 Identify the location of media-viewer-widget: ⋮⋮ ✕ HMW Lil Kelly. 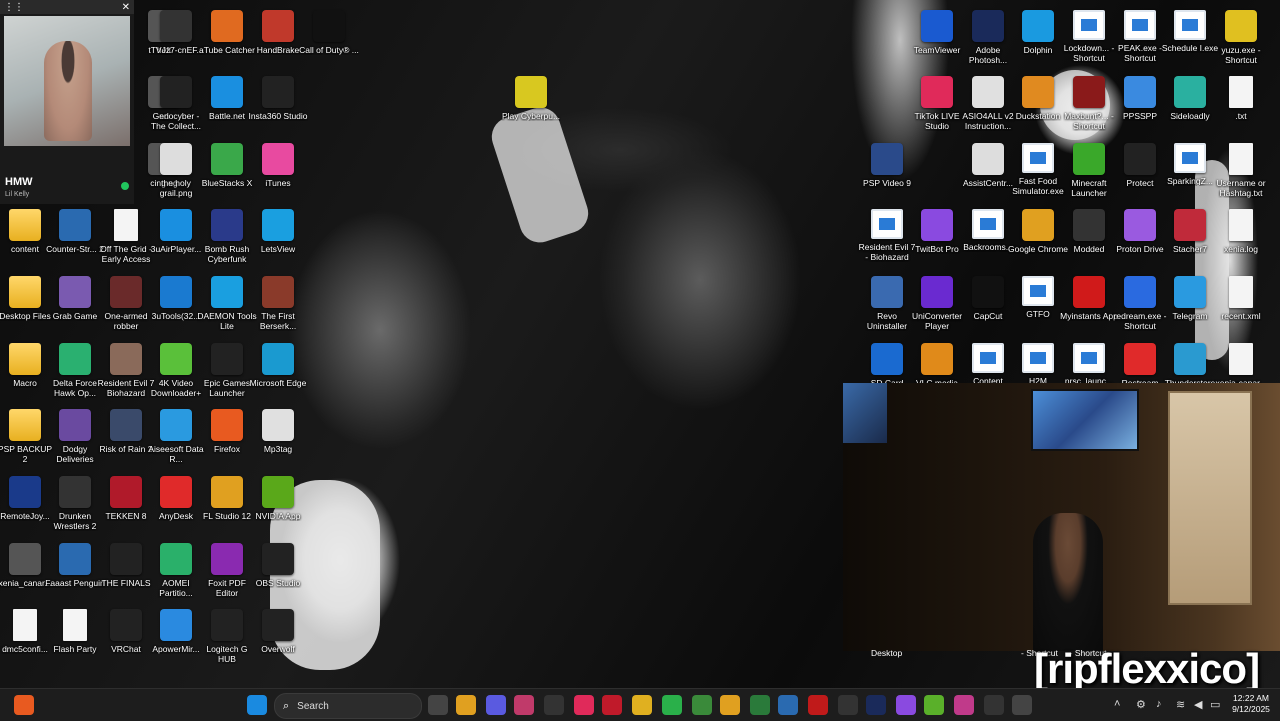
(67, 102).